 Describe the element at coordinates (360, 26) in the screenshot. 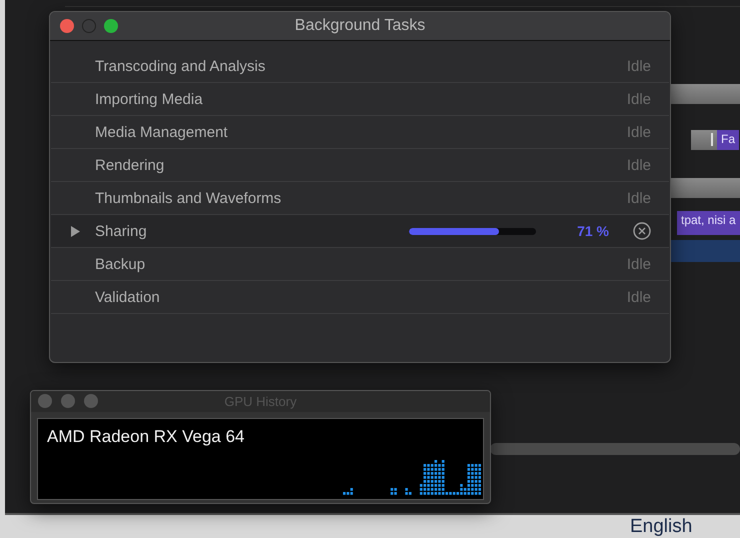

I see `window-title: Background Tasks` at that location.